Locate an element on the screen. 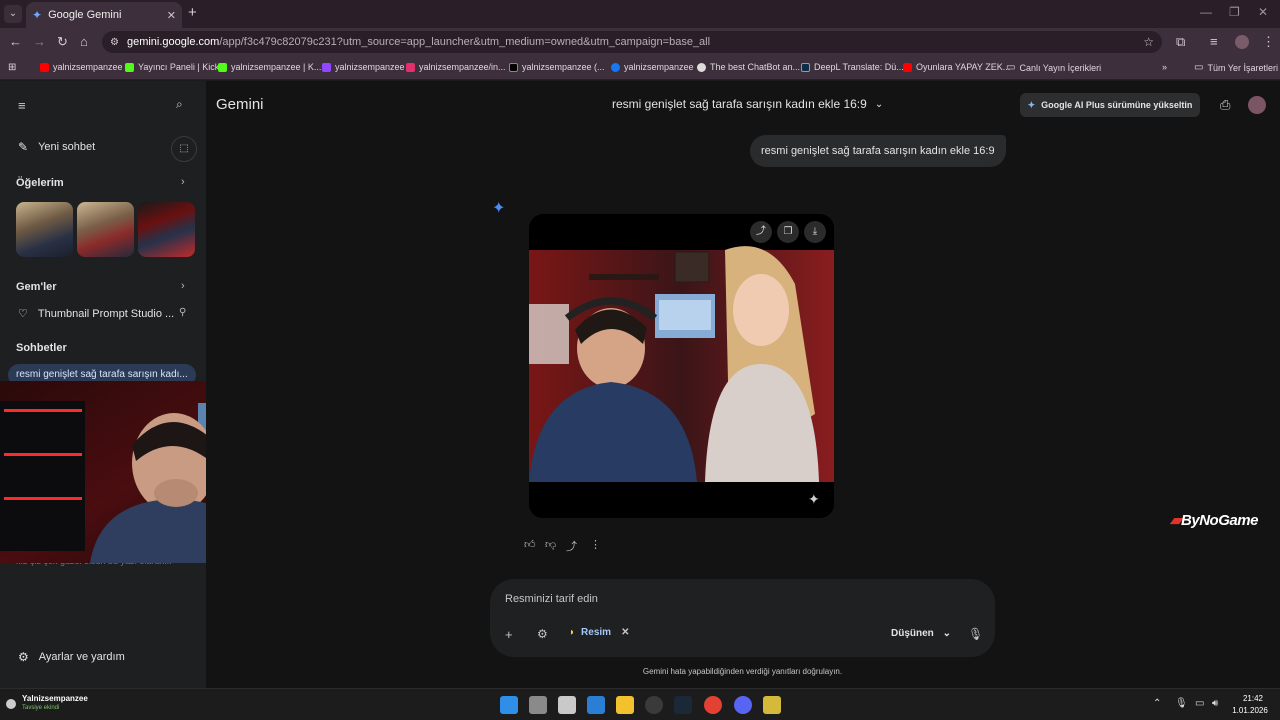  tab-search-button: ⌄ is located at coordinates (13, 14).